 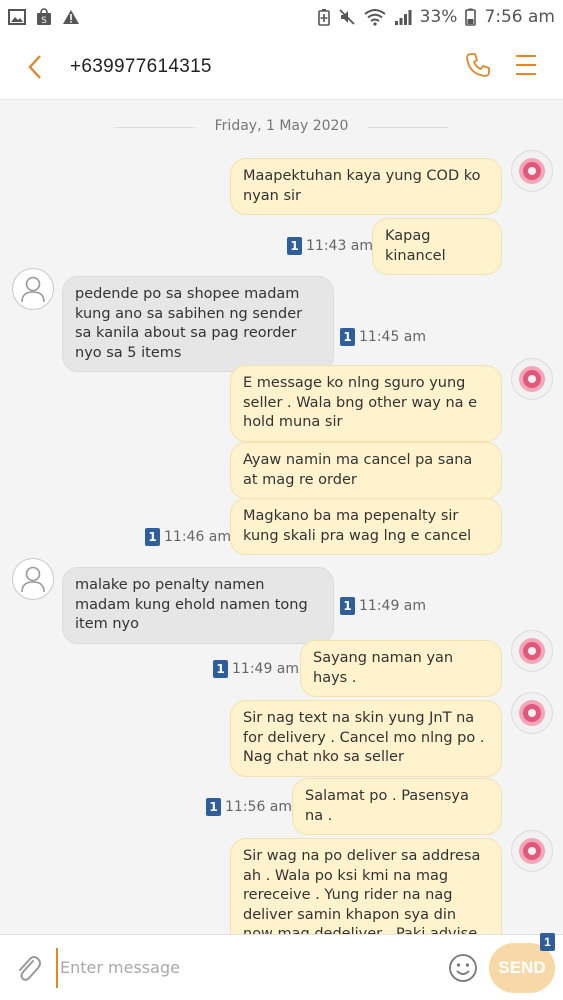 I want to click on phone-icon, so click(x=478, y=64).